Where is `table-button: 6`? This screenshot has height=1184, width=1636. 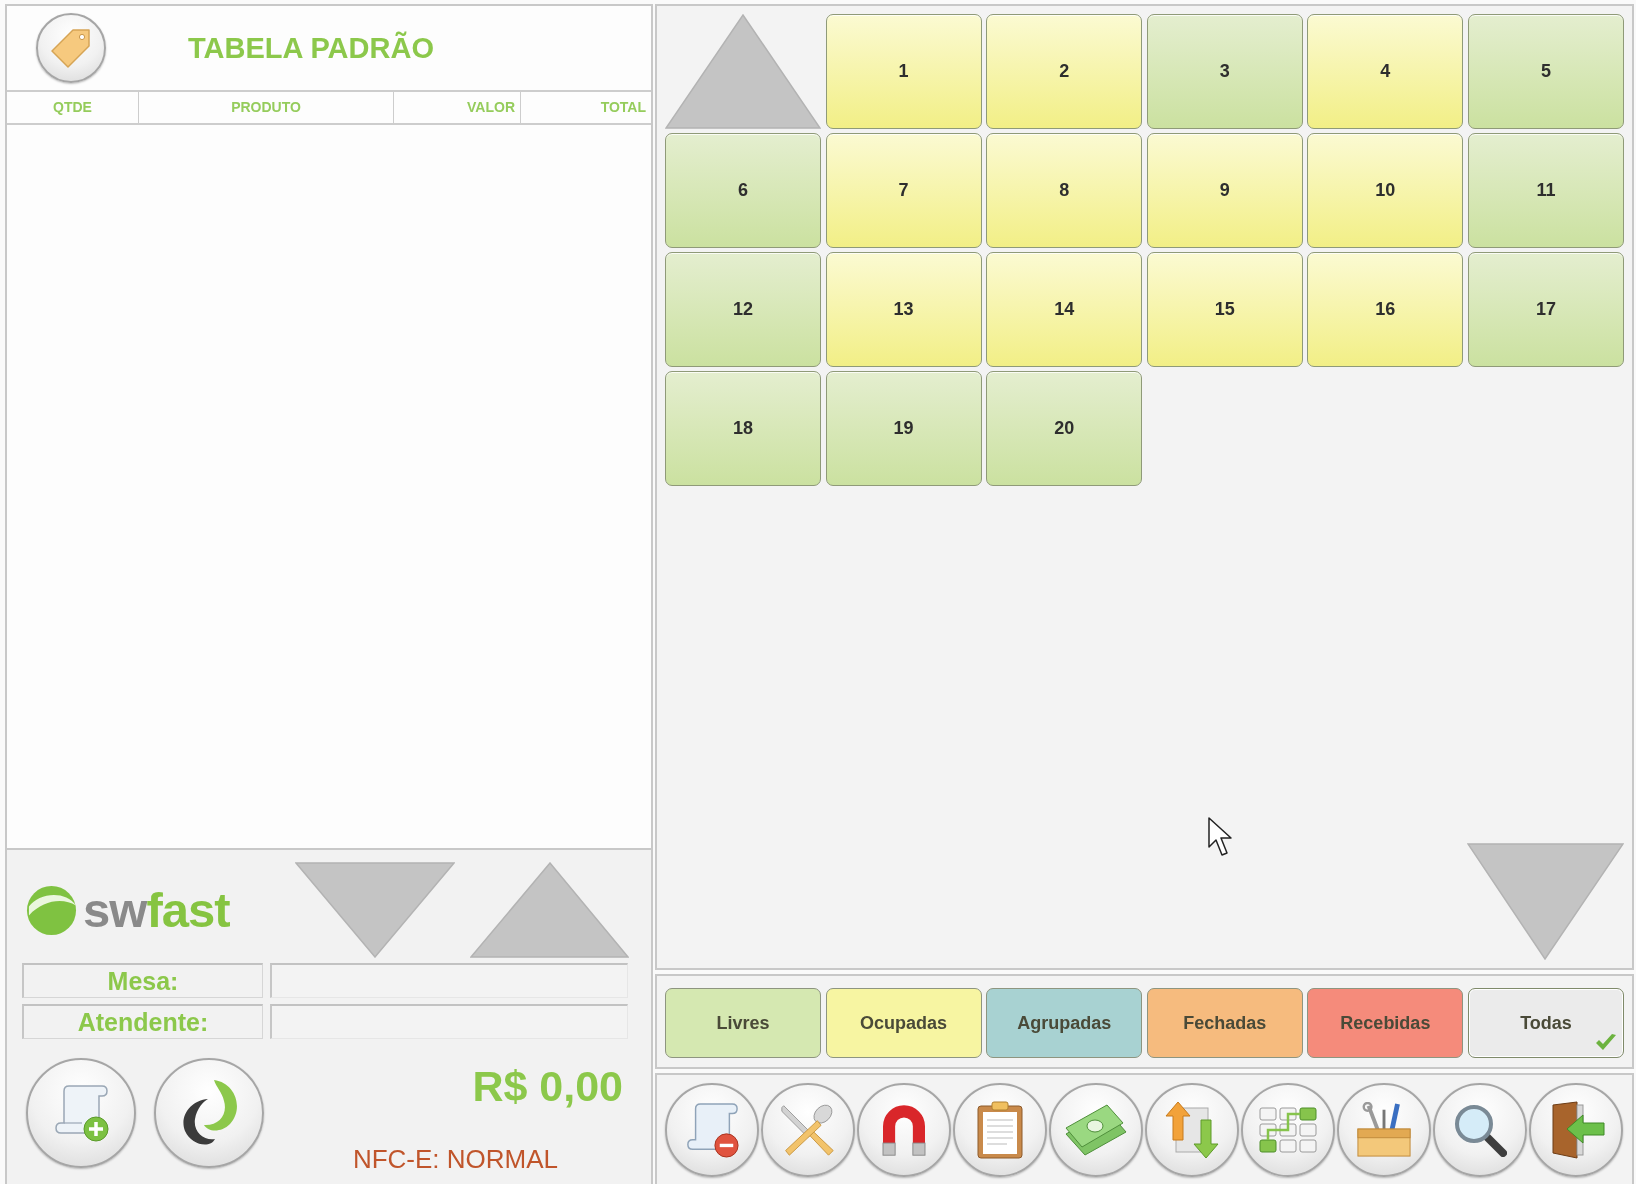
table-button: 6 is located at coordinates (743, 190).